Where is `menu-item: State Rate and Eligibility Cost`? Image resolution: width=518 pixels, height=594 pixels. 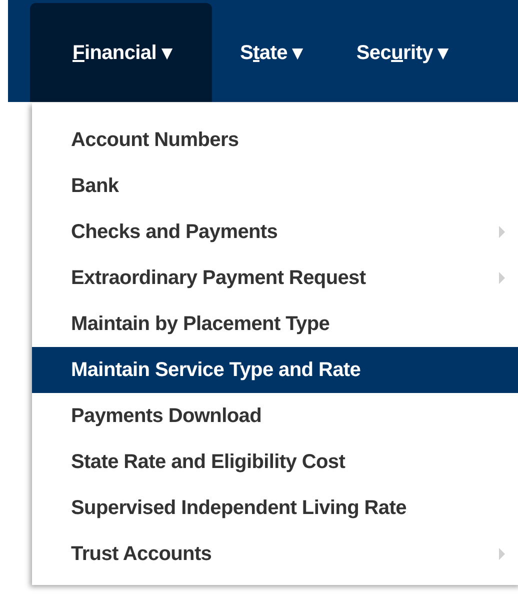 menu-item: State Rate and Eligibility Cost is located at coordinates (275, 462).